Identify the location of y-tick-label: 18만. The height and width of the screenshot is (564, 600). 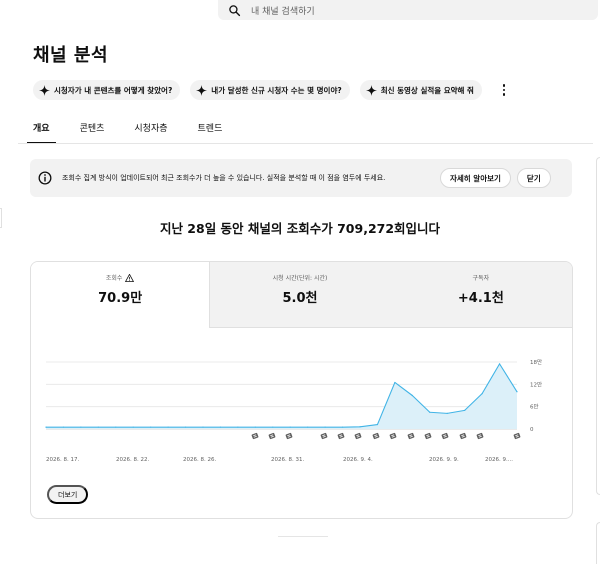
(536, 362).